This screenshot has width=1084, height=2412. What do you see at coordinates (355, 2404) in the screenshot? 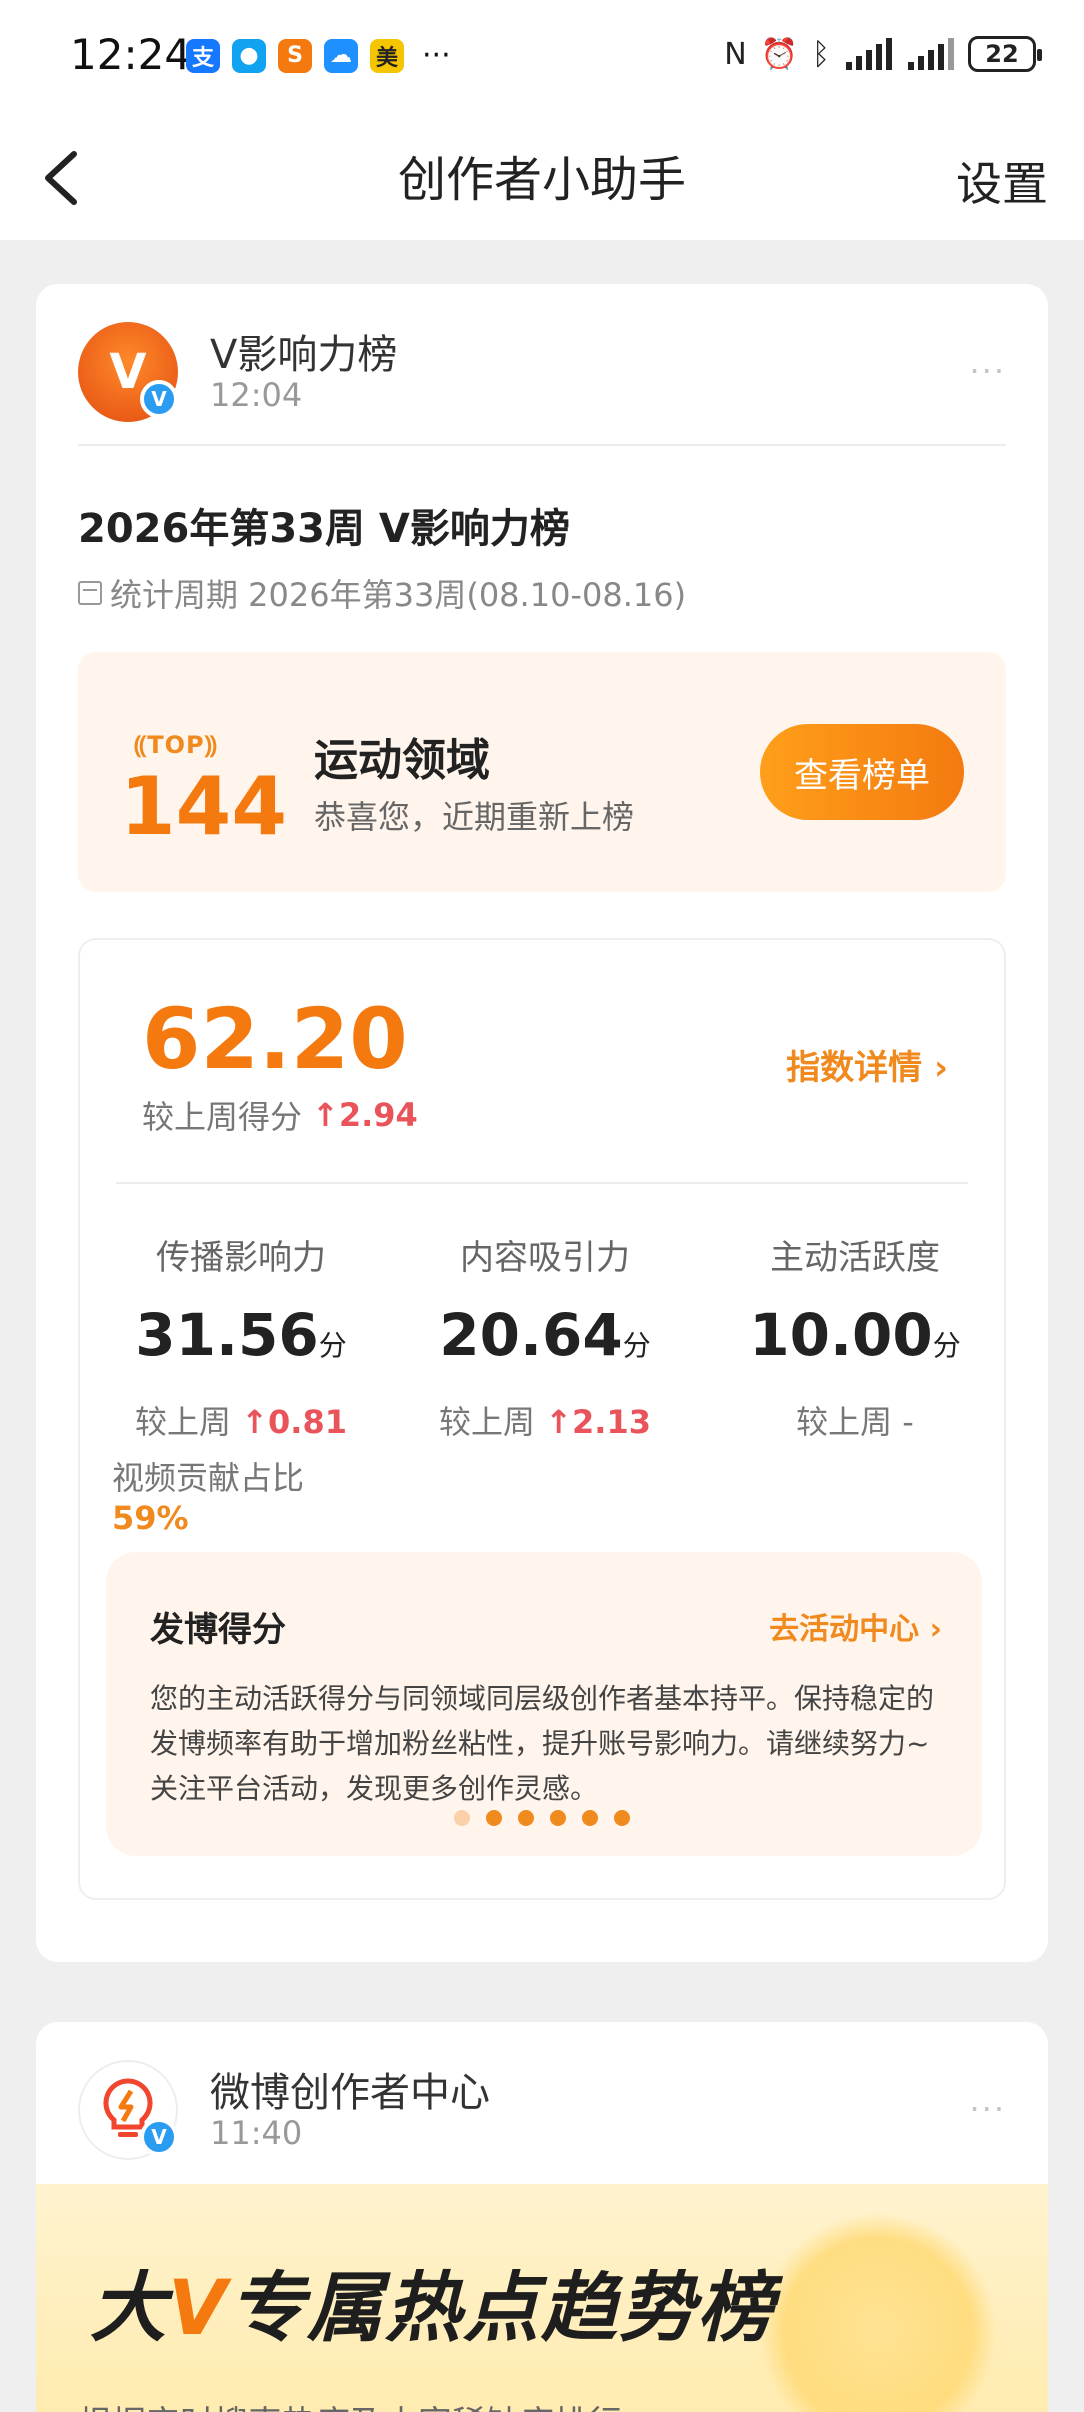
I see `banner-subtitle: 根据实时搜索热度及内容稀缺度排行:` at bounding box center [355, 2404].